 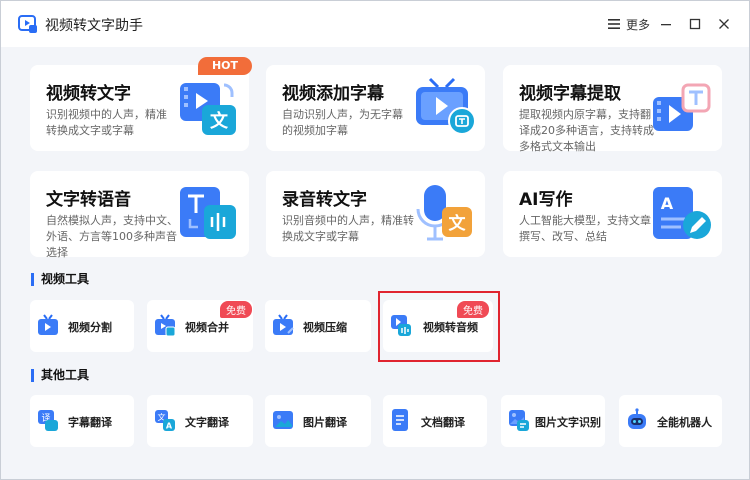 What do you see at coordinates (165, 420) in the screenshot?
I see `text-translate-icon: 文 A` at bounding box center [165, 420].